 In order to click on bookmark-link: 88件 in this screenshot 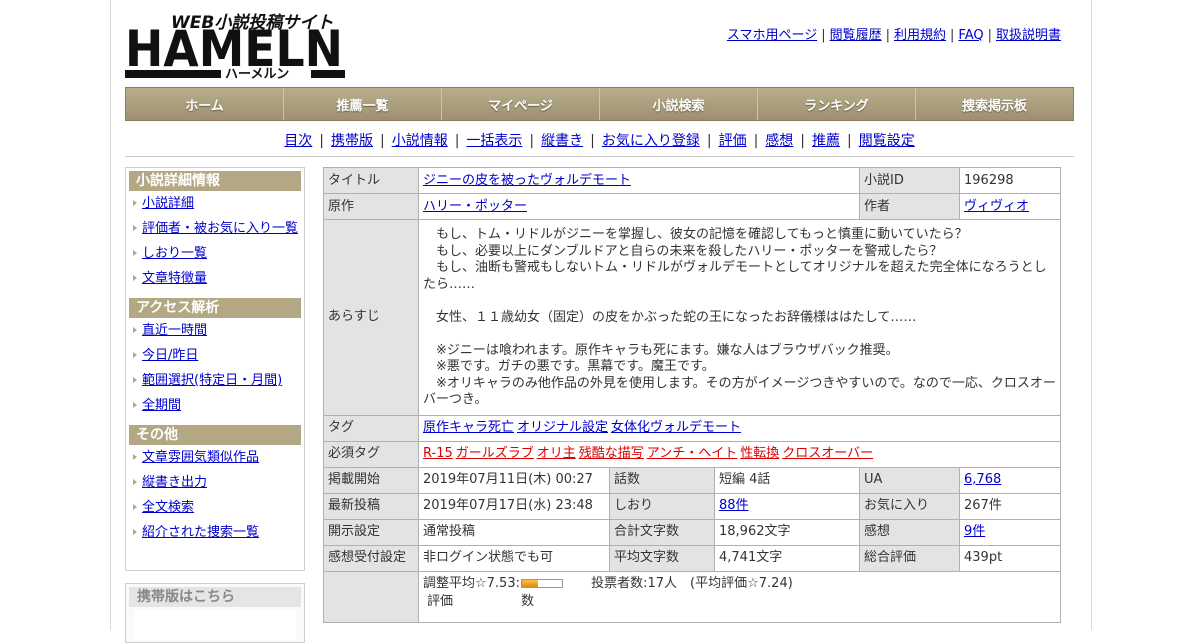, I will do `click(734, 505)`.